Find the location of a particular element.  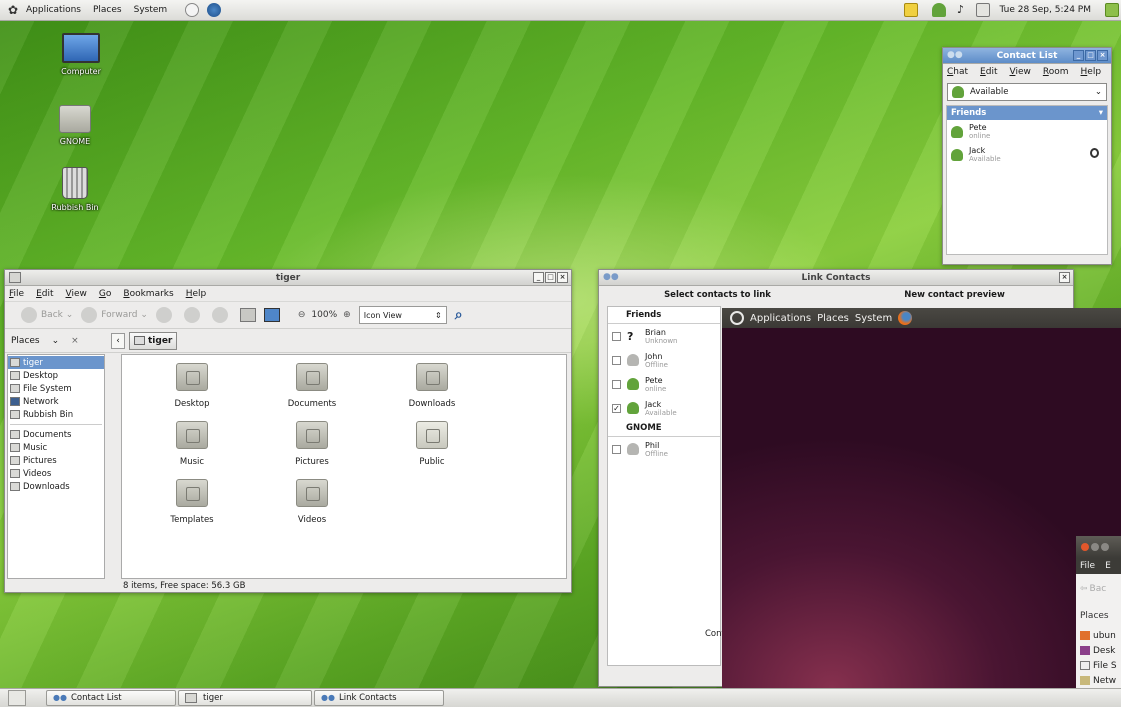

network-icon is located at coordinates (982, 10).